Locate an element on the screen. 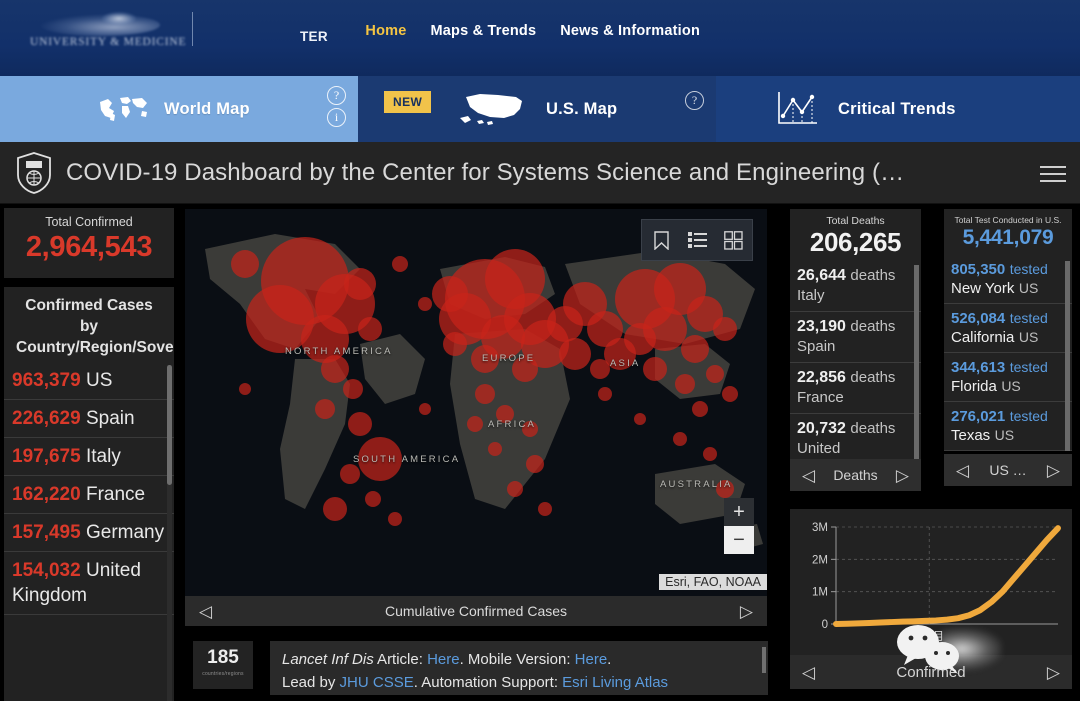  nav-item-maps-trends: Maps & Trends is located at coordinates (484, 31).